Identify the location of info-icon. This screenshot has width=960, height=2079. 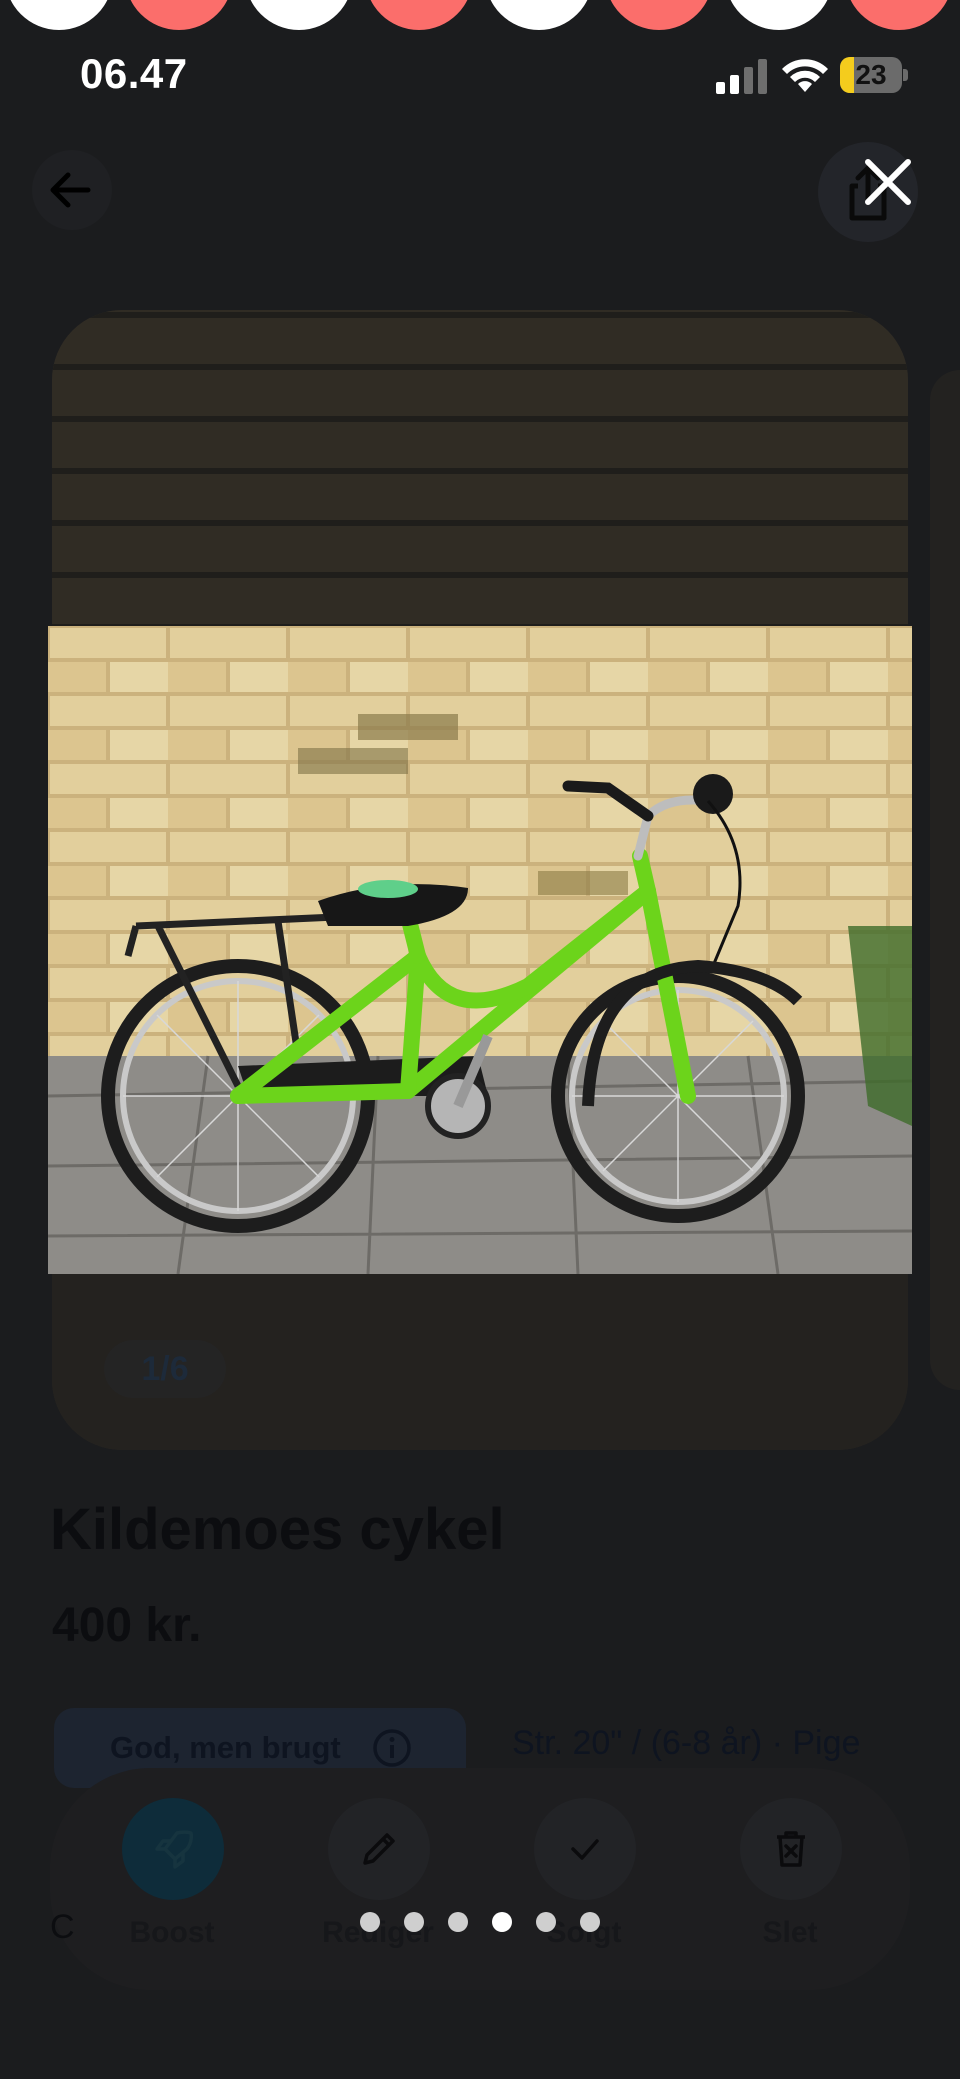
(392, 1748).